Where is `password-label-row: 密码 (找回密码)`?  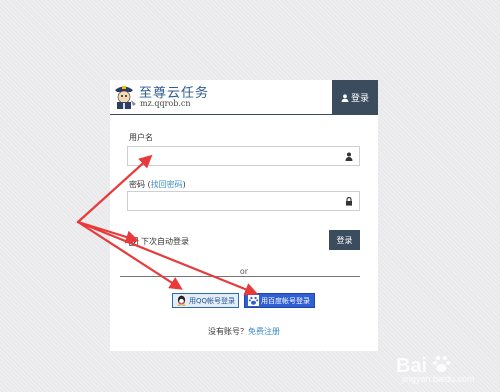
password-label-row: 密码 (找回密码) is located at coordinates (157, 184).